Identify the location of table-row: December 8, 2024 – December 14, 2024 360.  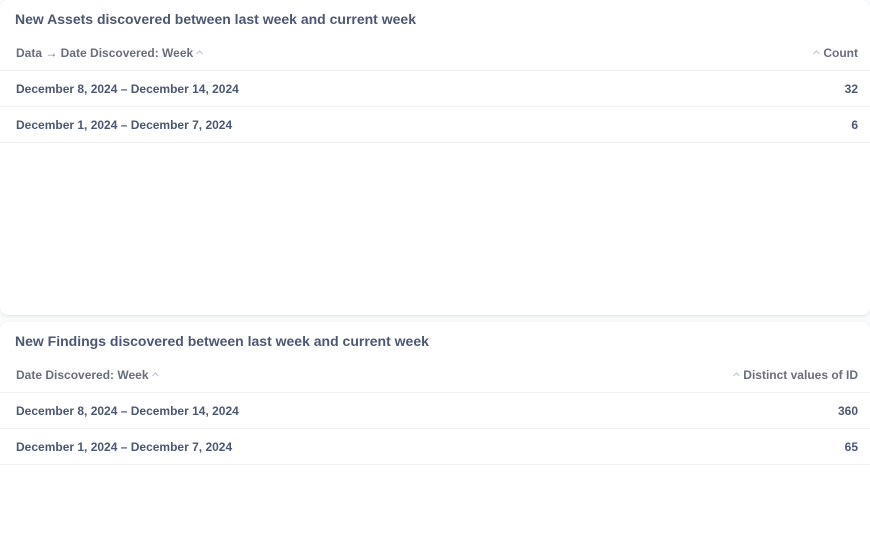
(435, 411).